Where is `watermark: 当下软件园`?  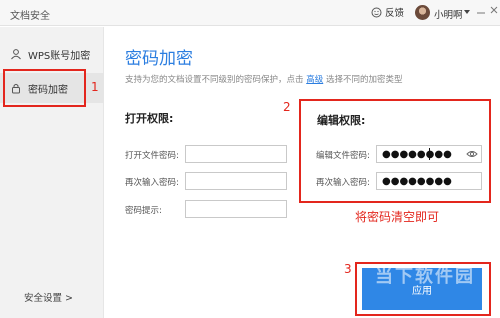 watermark: 当下软件园 is located at coordinates (425, 276).